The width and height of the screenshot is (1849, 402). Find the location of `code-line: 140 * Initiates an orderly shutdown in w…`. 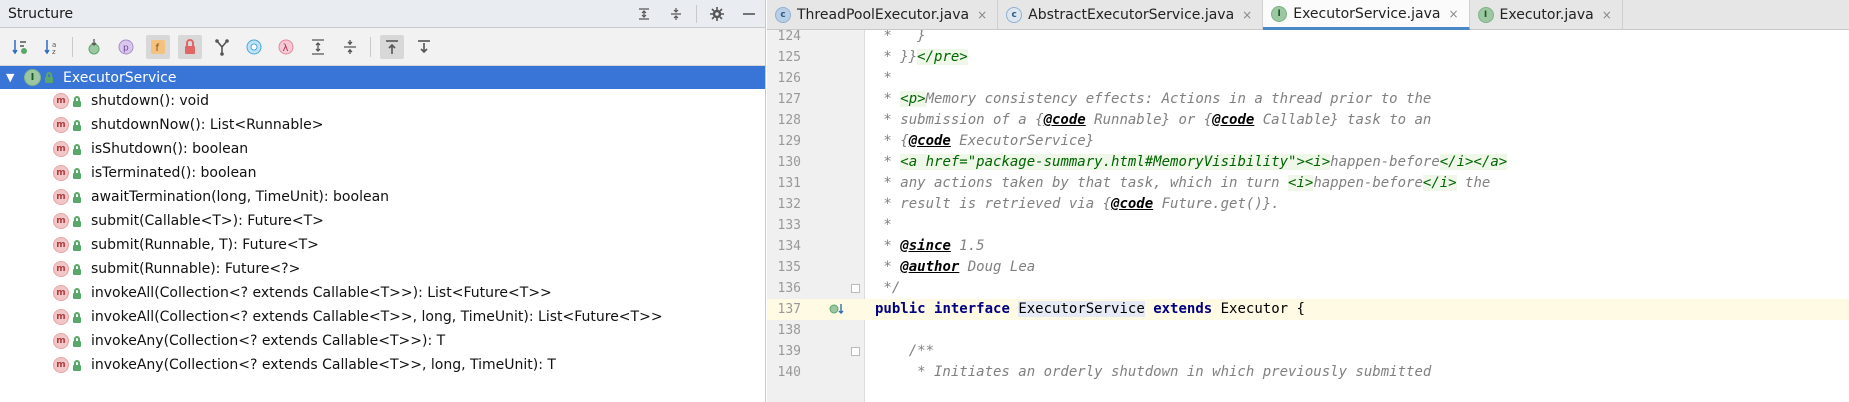

code-line: 140 * Initiates an orderly shutdown in w… is located at coordinates (1308, 372).